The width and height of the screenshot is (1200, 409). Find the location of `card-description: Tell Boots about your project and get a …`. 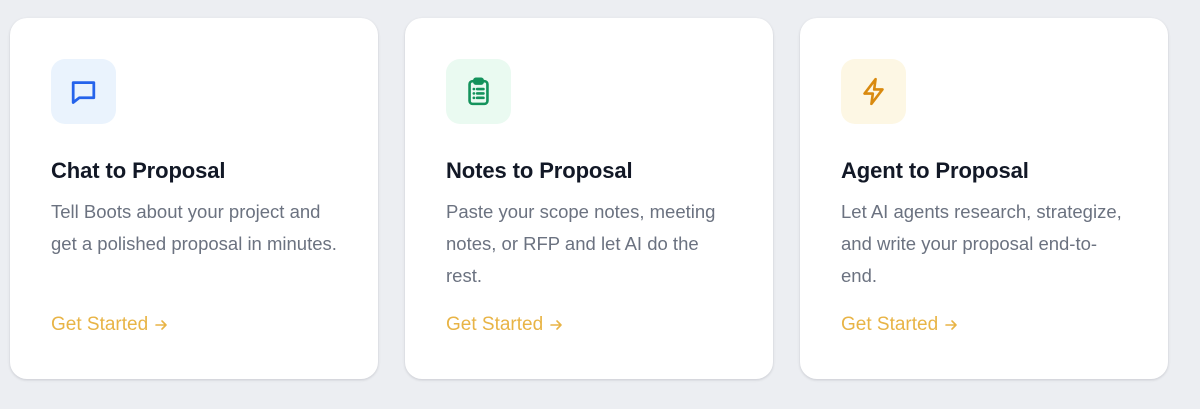

card-description: Tell Boots about your project and get a … is located at coordinates (194, 227).